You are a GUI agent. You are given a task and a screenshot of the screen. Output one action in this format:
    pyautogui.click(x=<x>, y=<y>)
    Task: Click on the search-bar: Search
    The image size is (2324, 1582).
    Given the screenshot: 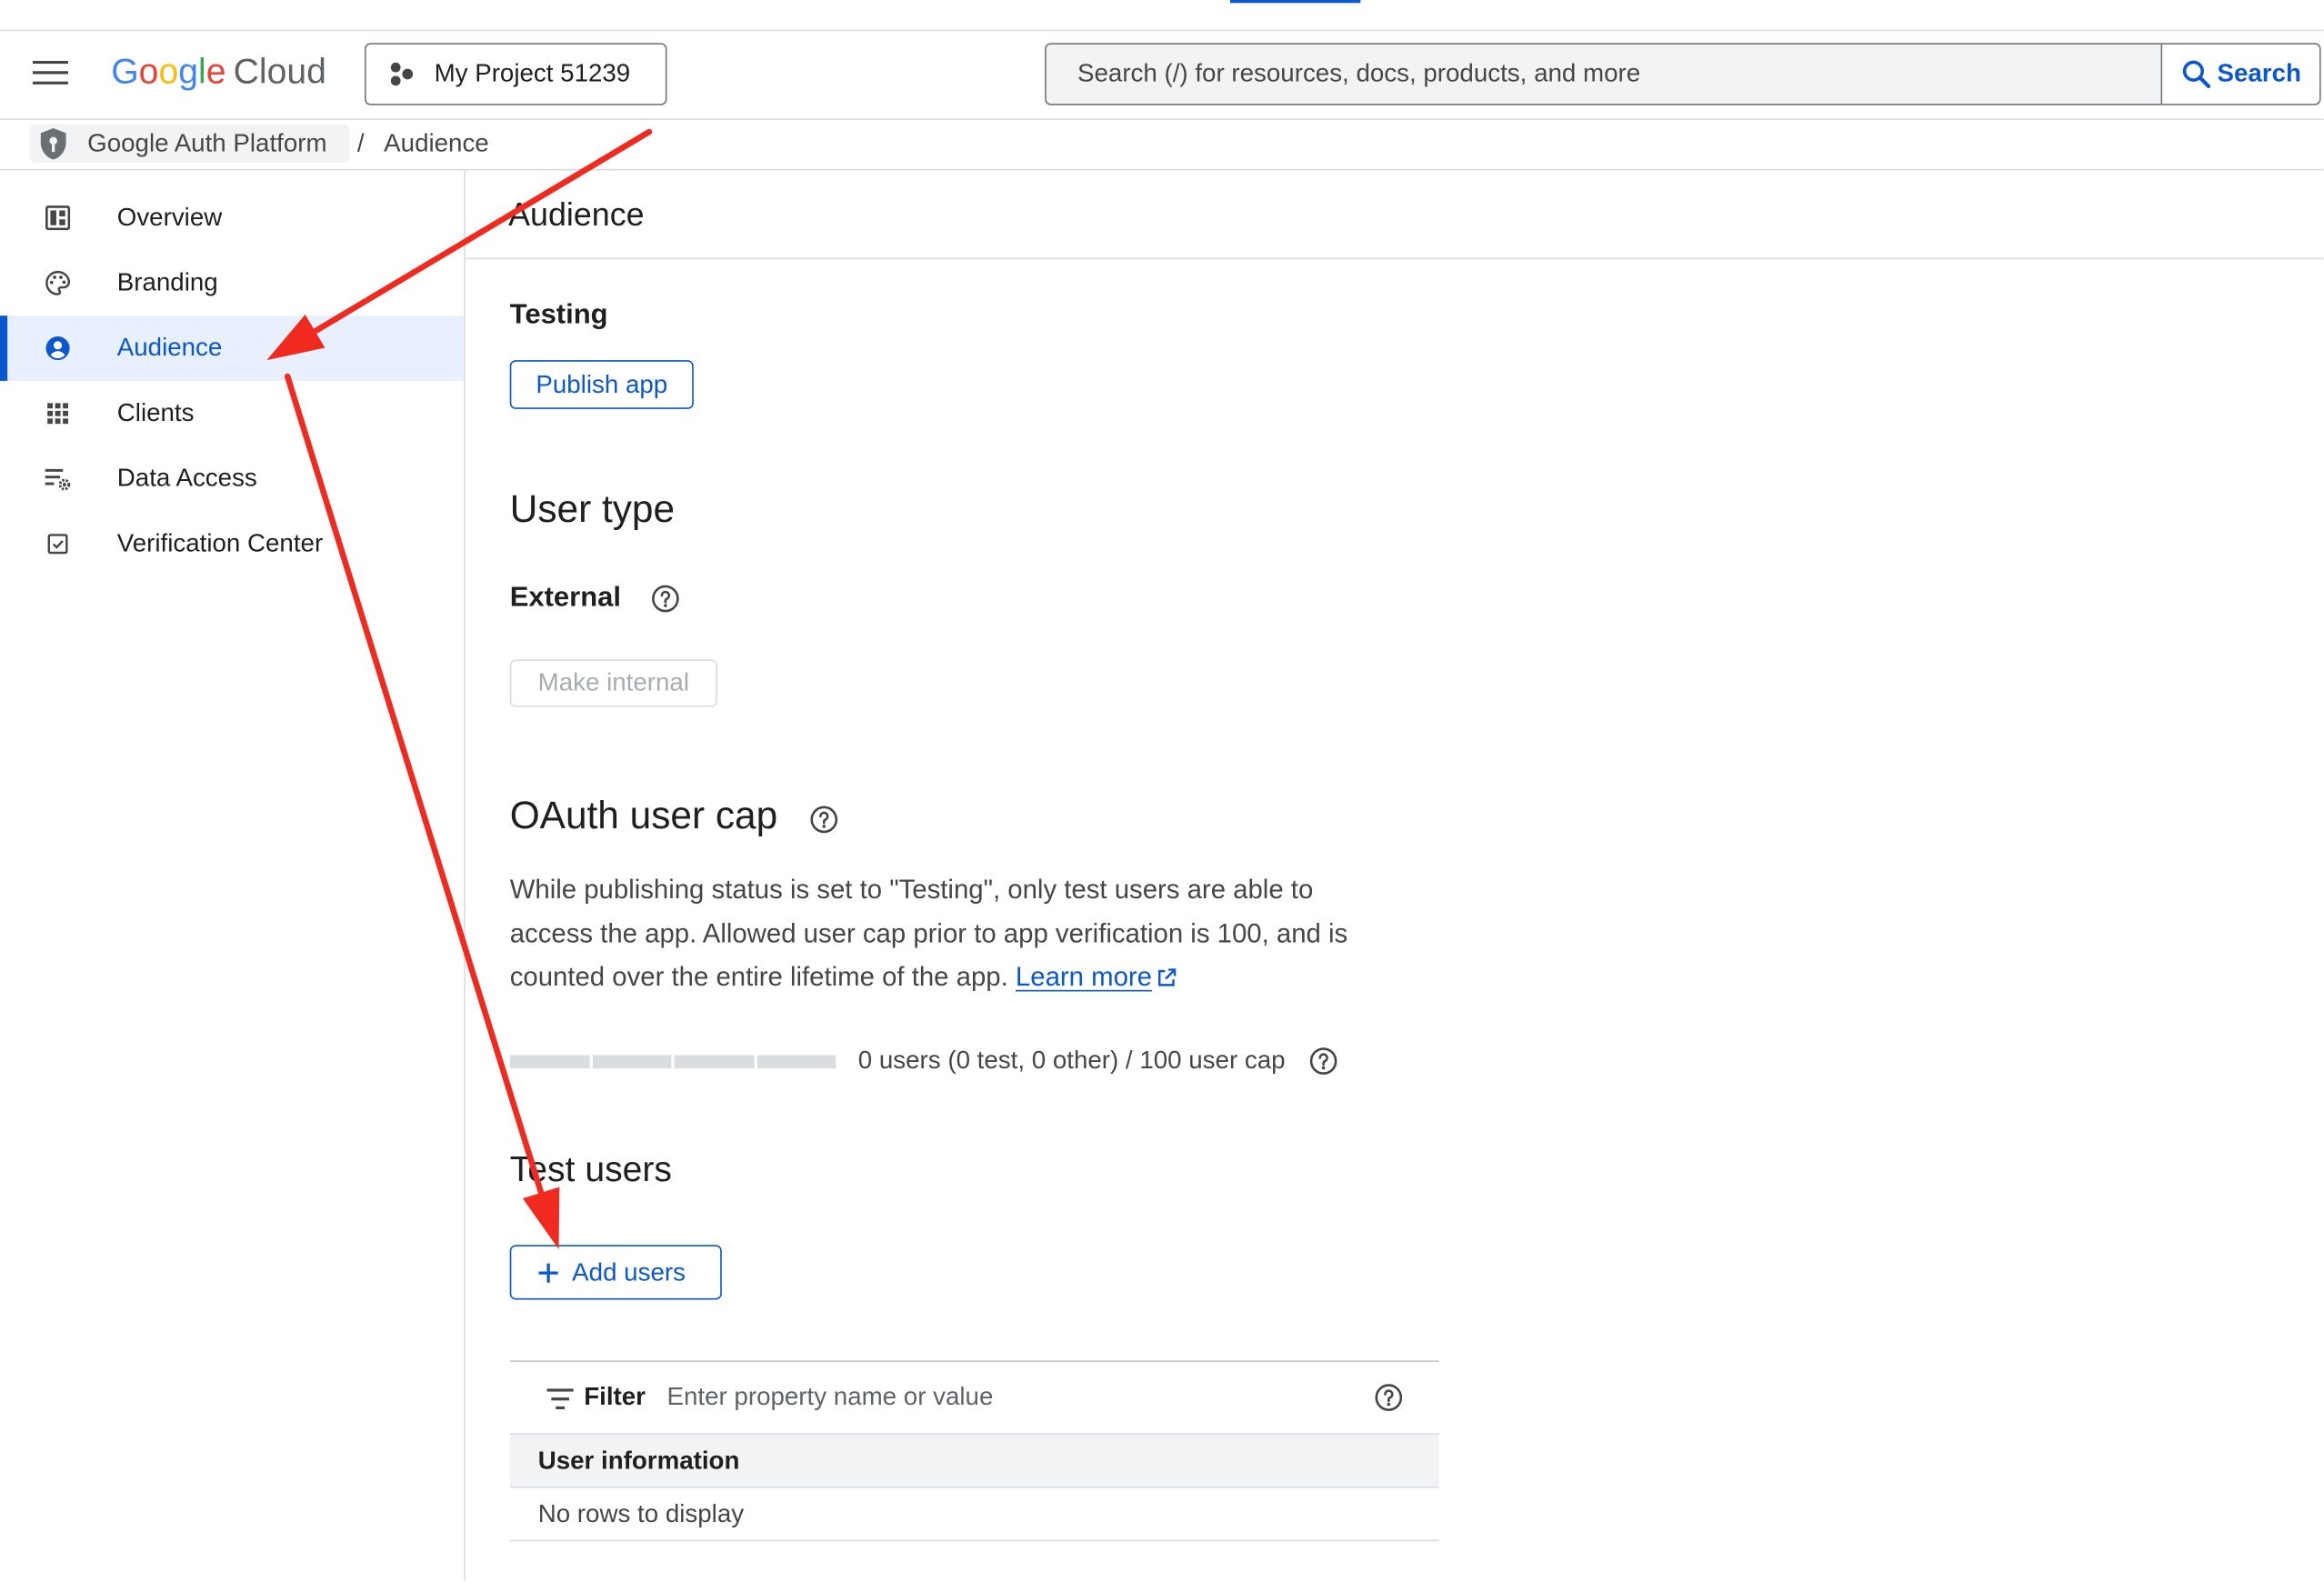 What is the action you would take?
    pyautogui.click(x=1683, y=74)
    